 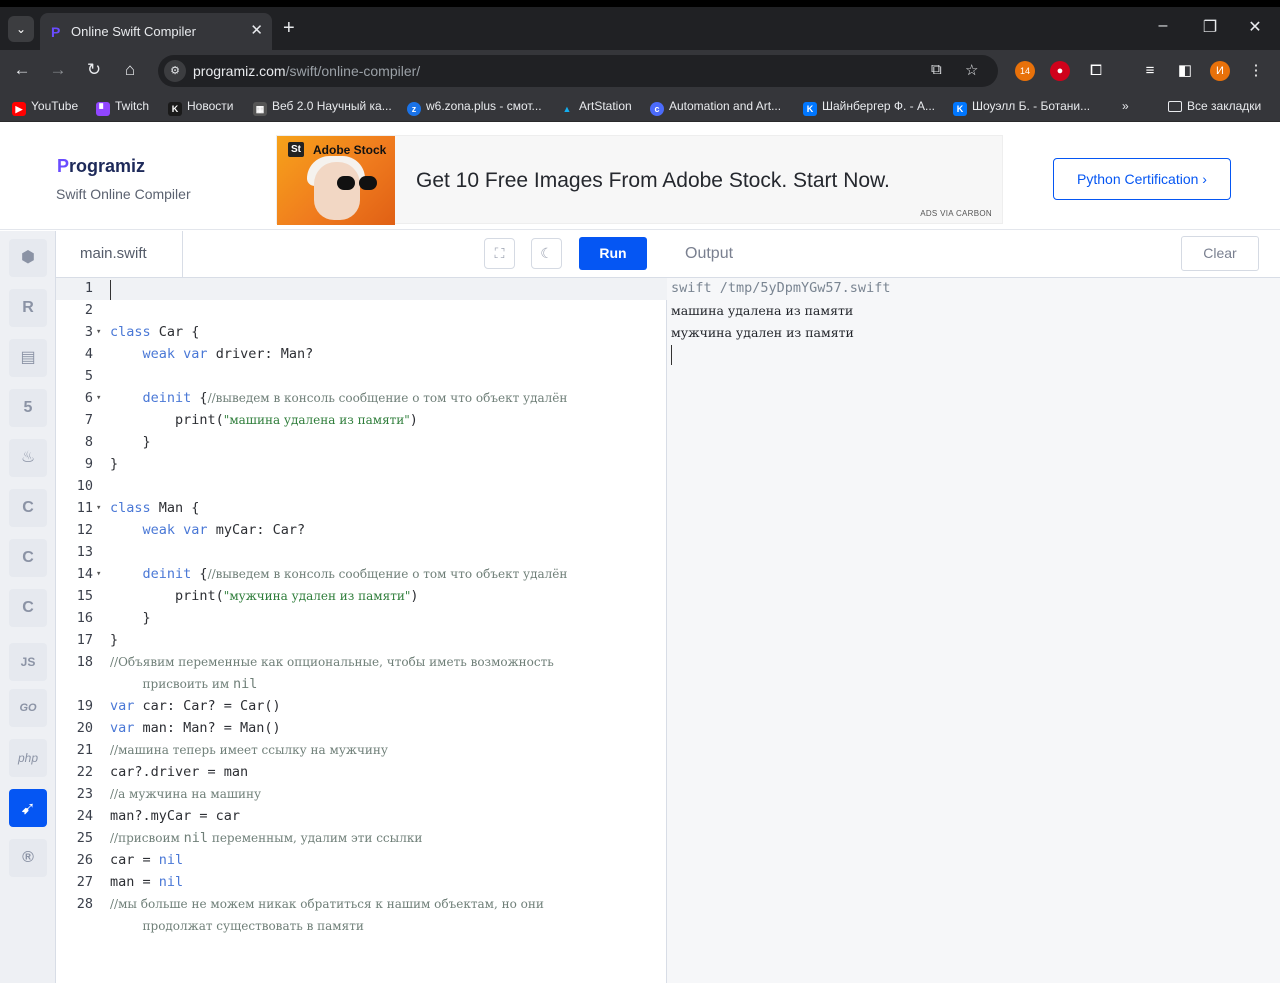 I want to click on media-controls-icon: ≡, so click(x=1150, y=71).